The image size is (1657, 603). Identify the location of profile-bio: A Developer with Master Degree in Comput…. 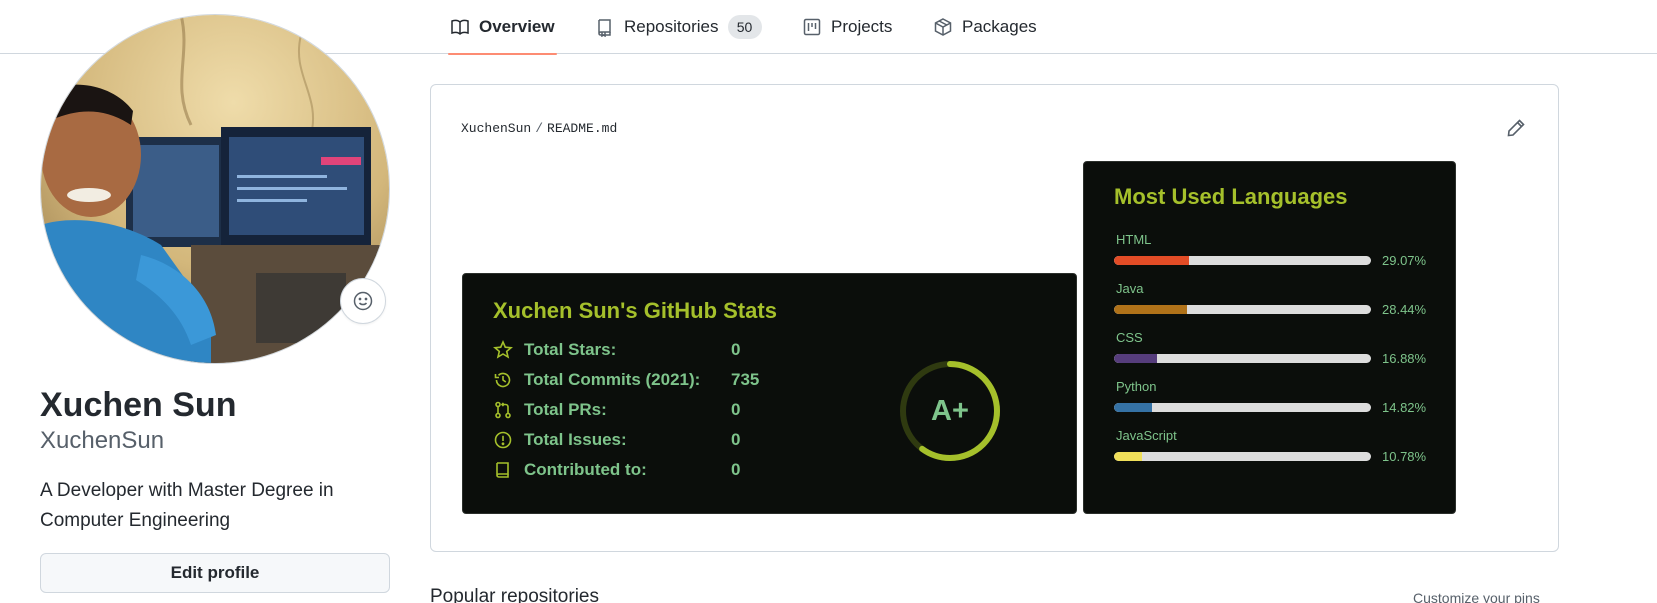
(187, 505).